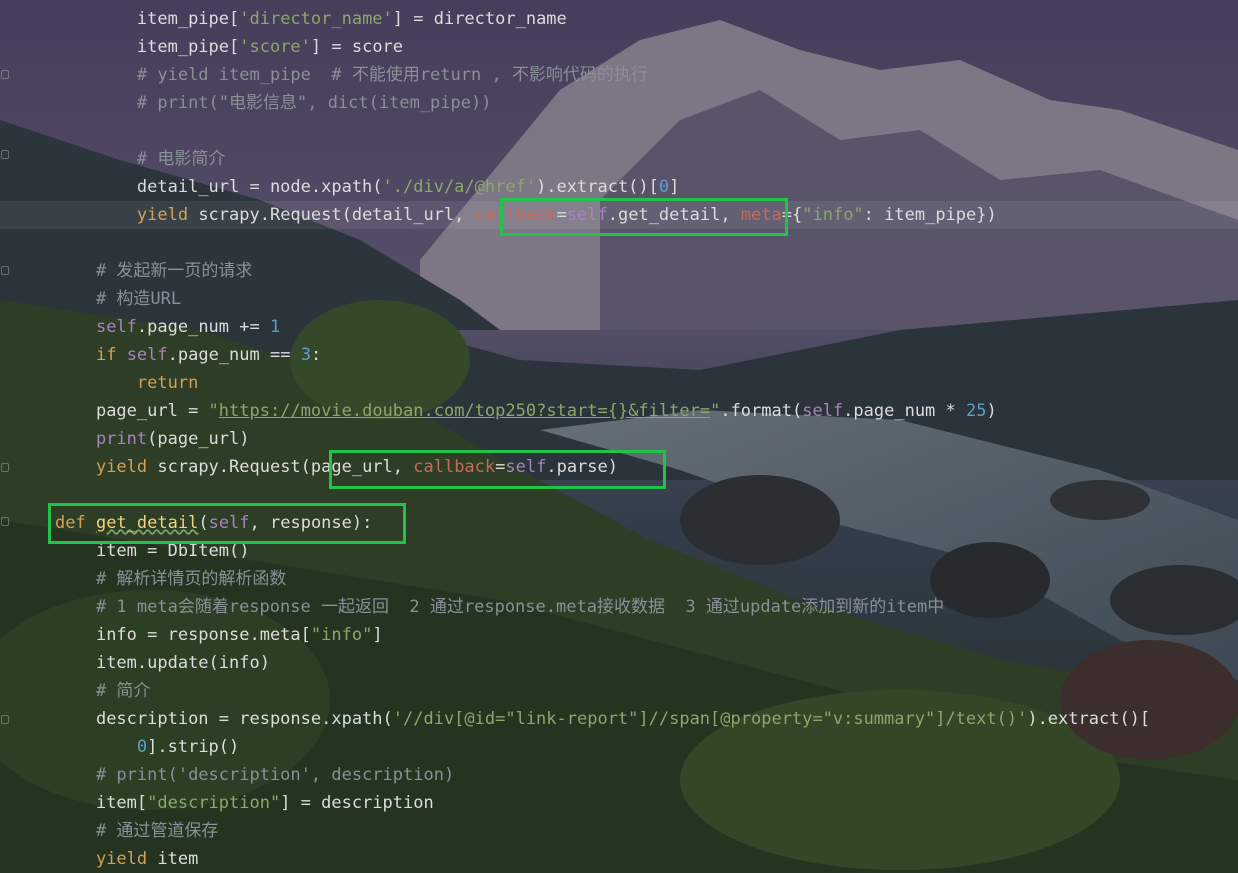 This screenshot has height=873, width=1238. Describe the element at coordinates (619, 663) in the screenshot. I see `code-line: item.update(info)` at that location.